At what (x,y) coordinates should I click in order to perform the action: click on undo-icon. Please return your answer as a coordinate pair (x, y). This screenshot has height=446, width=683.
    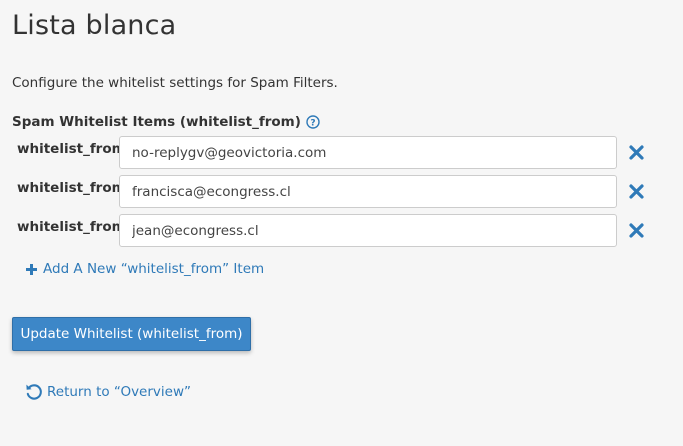
    Looking at the image, I should click on (34, 392).